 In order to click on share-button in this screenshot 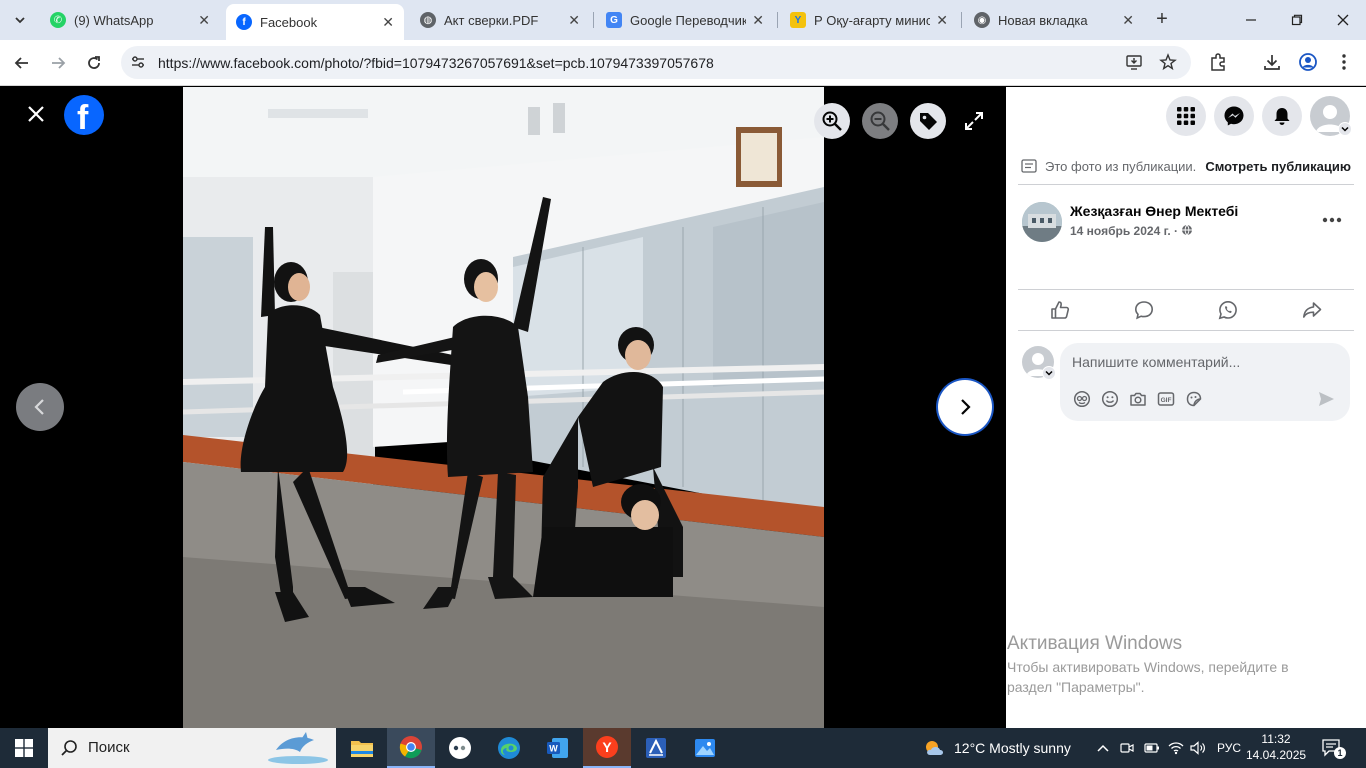, I will do `click(1312, 310)`.